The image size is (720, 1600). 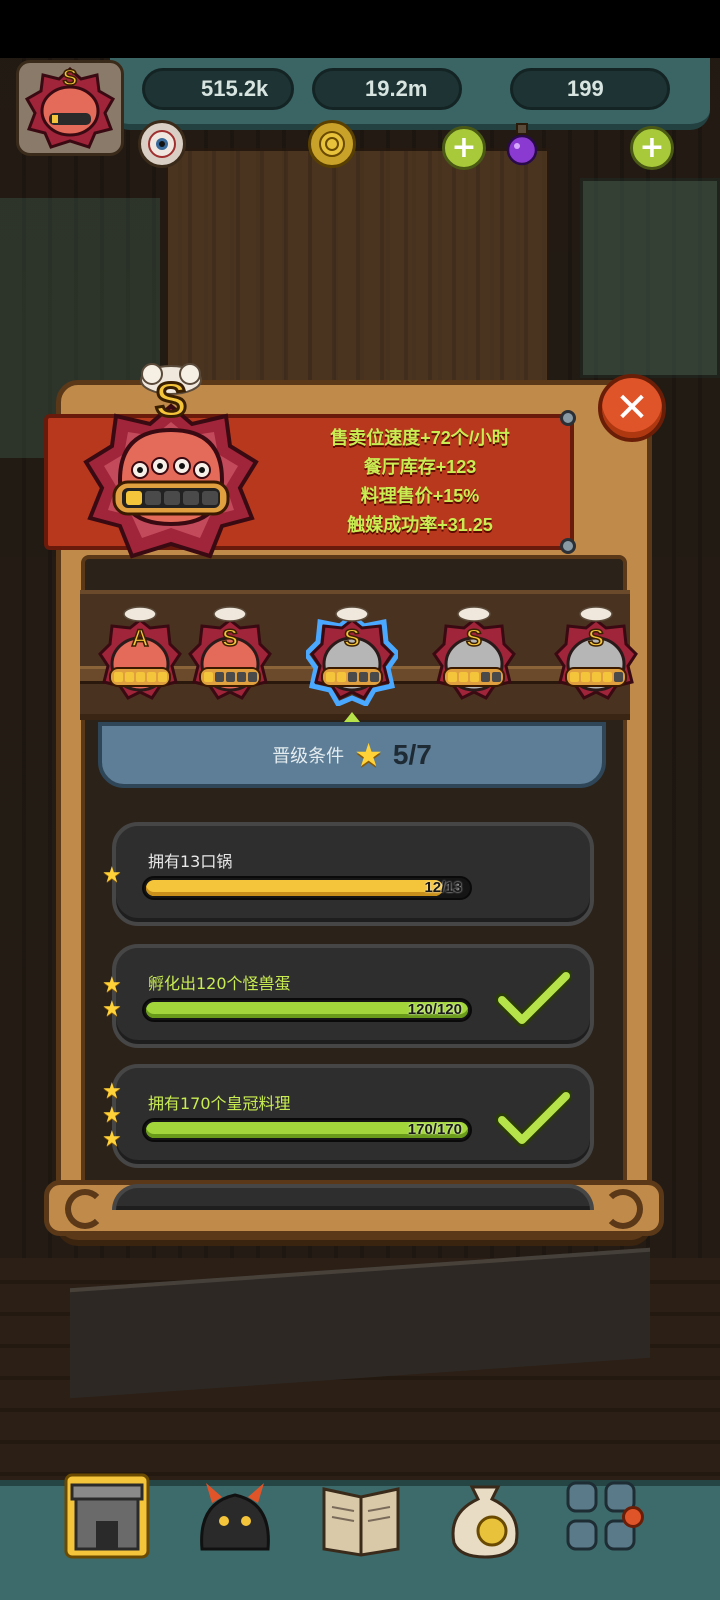 I want to click on rank-avatar-button: S, so click(x=70, y=108).